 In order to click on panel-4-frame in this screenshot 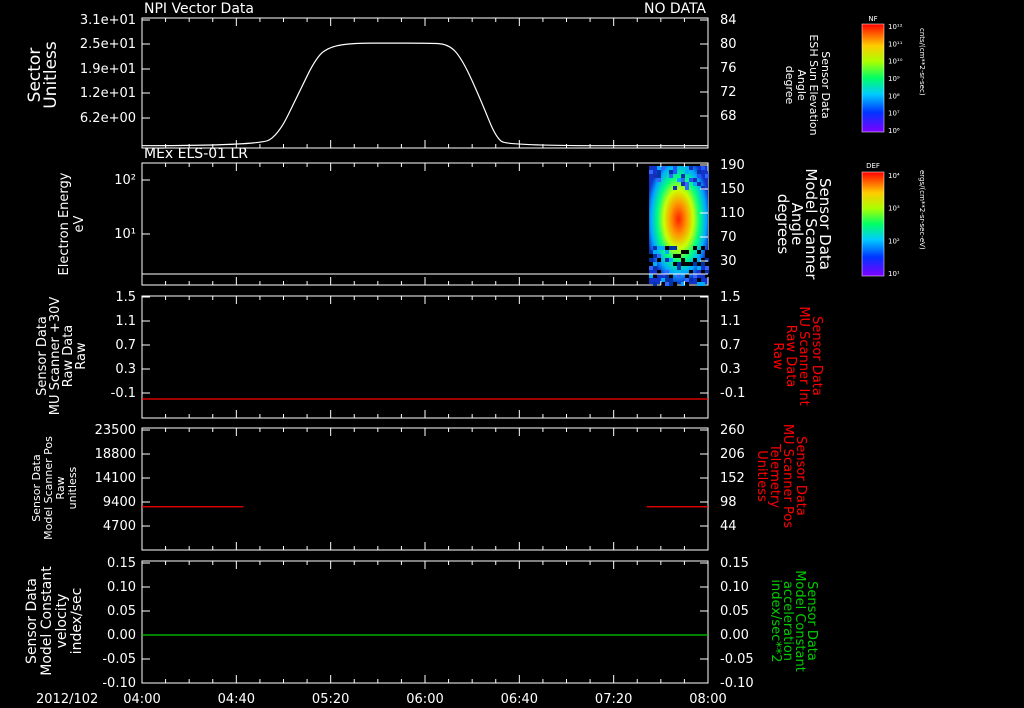, I will do `click(425, 489)`.